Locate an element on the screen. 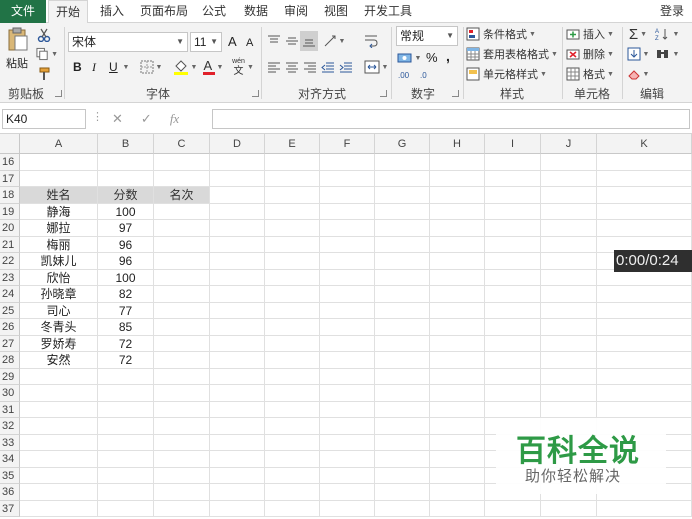  row-header: 33 is located at coordinates (10, 442).